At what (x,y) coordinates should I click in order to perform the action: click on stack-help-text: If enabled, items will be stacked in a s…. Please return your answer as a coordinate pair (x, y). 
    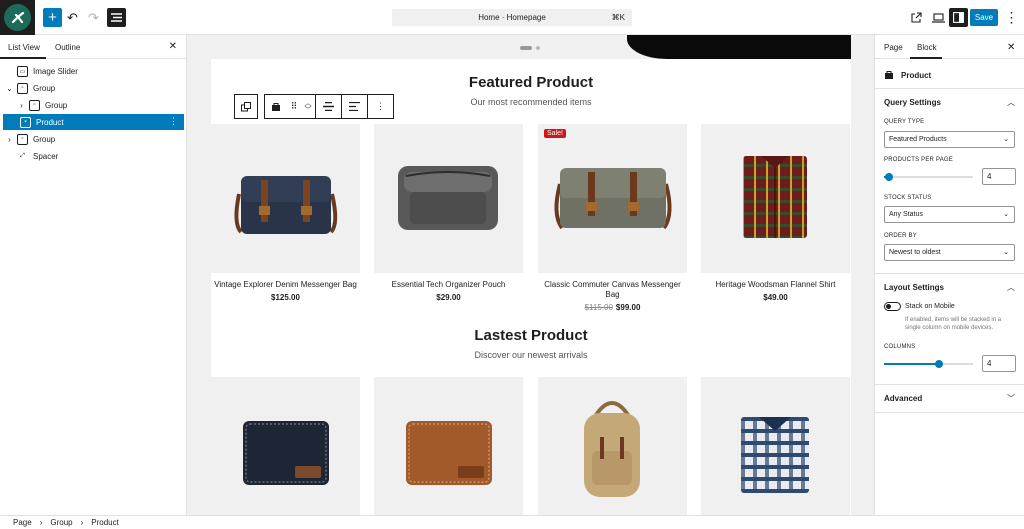
    Looking at the image, I should click on (953, 324).